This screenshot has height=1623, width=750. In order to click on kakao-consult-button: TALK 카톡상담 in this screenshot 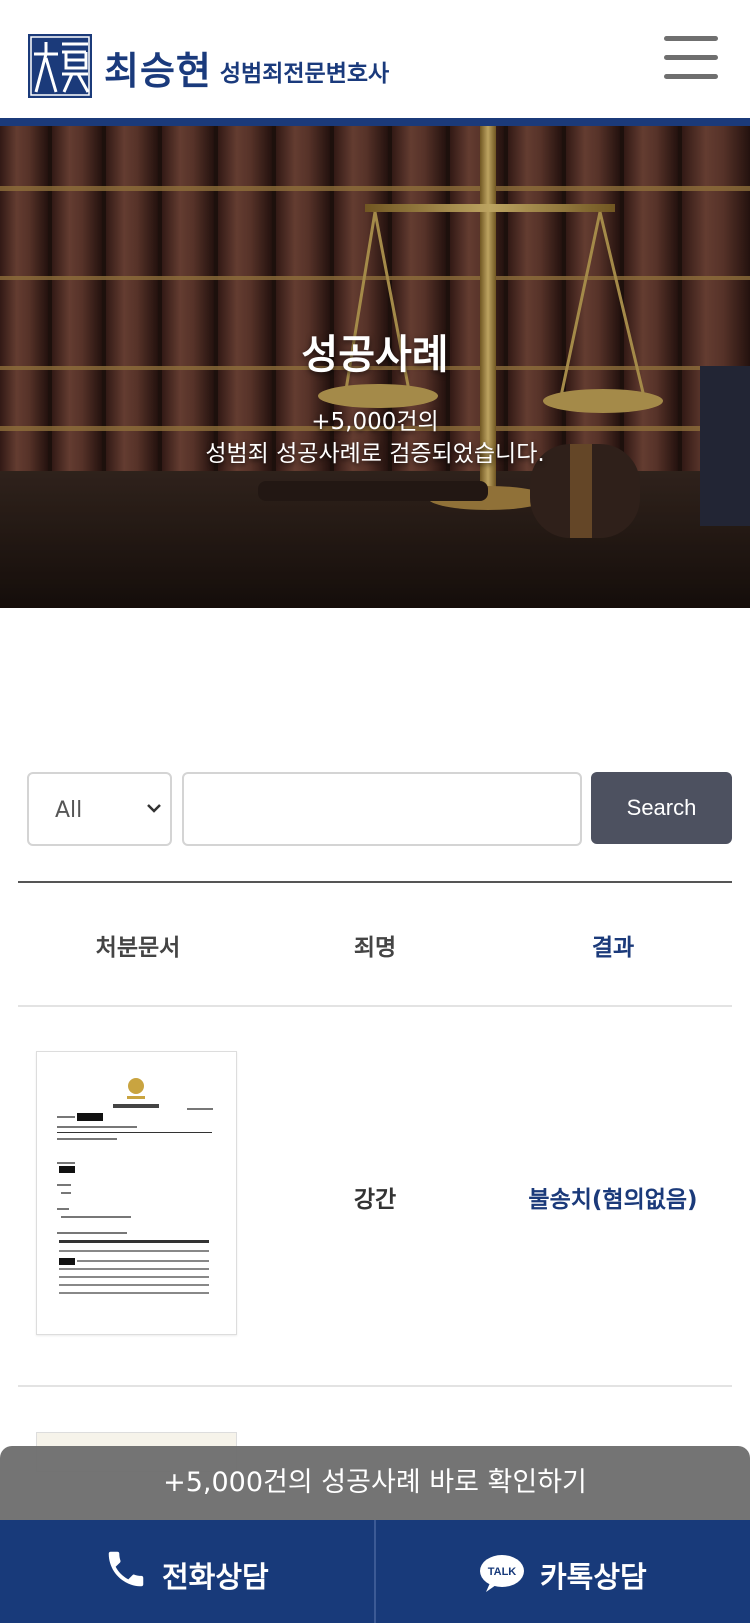, I will do `click(563, 1571)`.